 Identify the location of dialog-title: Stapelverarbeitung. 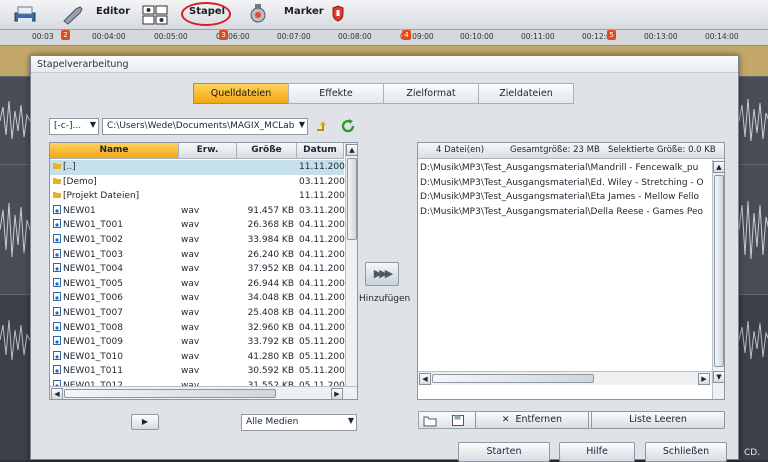
(384, 64).